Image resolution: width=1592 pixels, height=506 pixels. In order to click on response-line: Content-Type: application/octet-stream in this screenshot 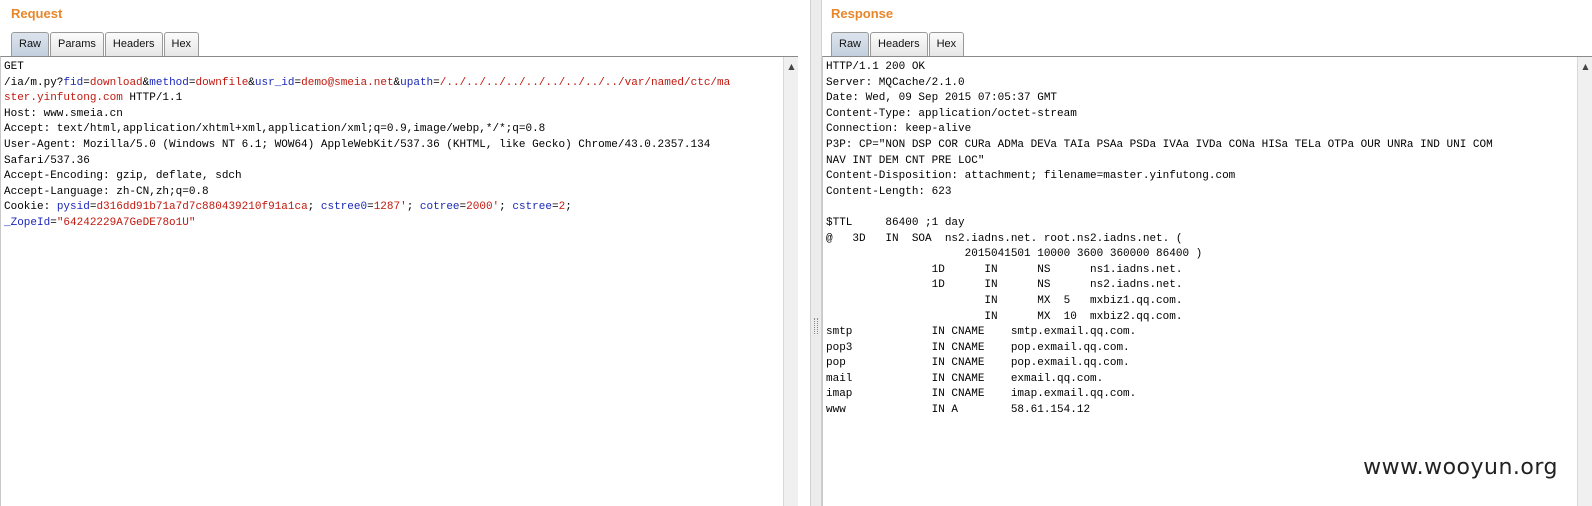, I will do `click(951, 113)`.